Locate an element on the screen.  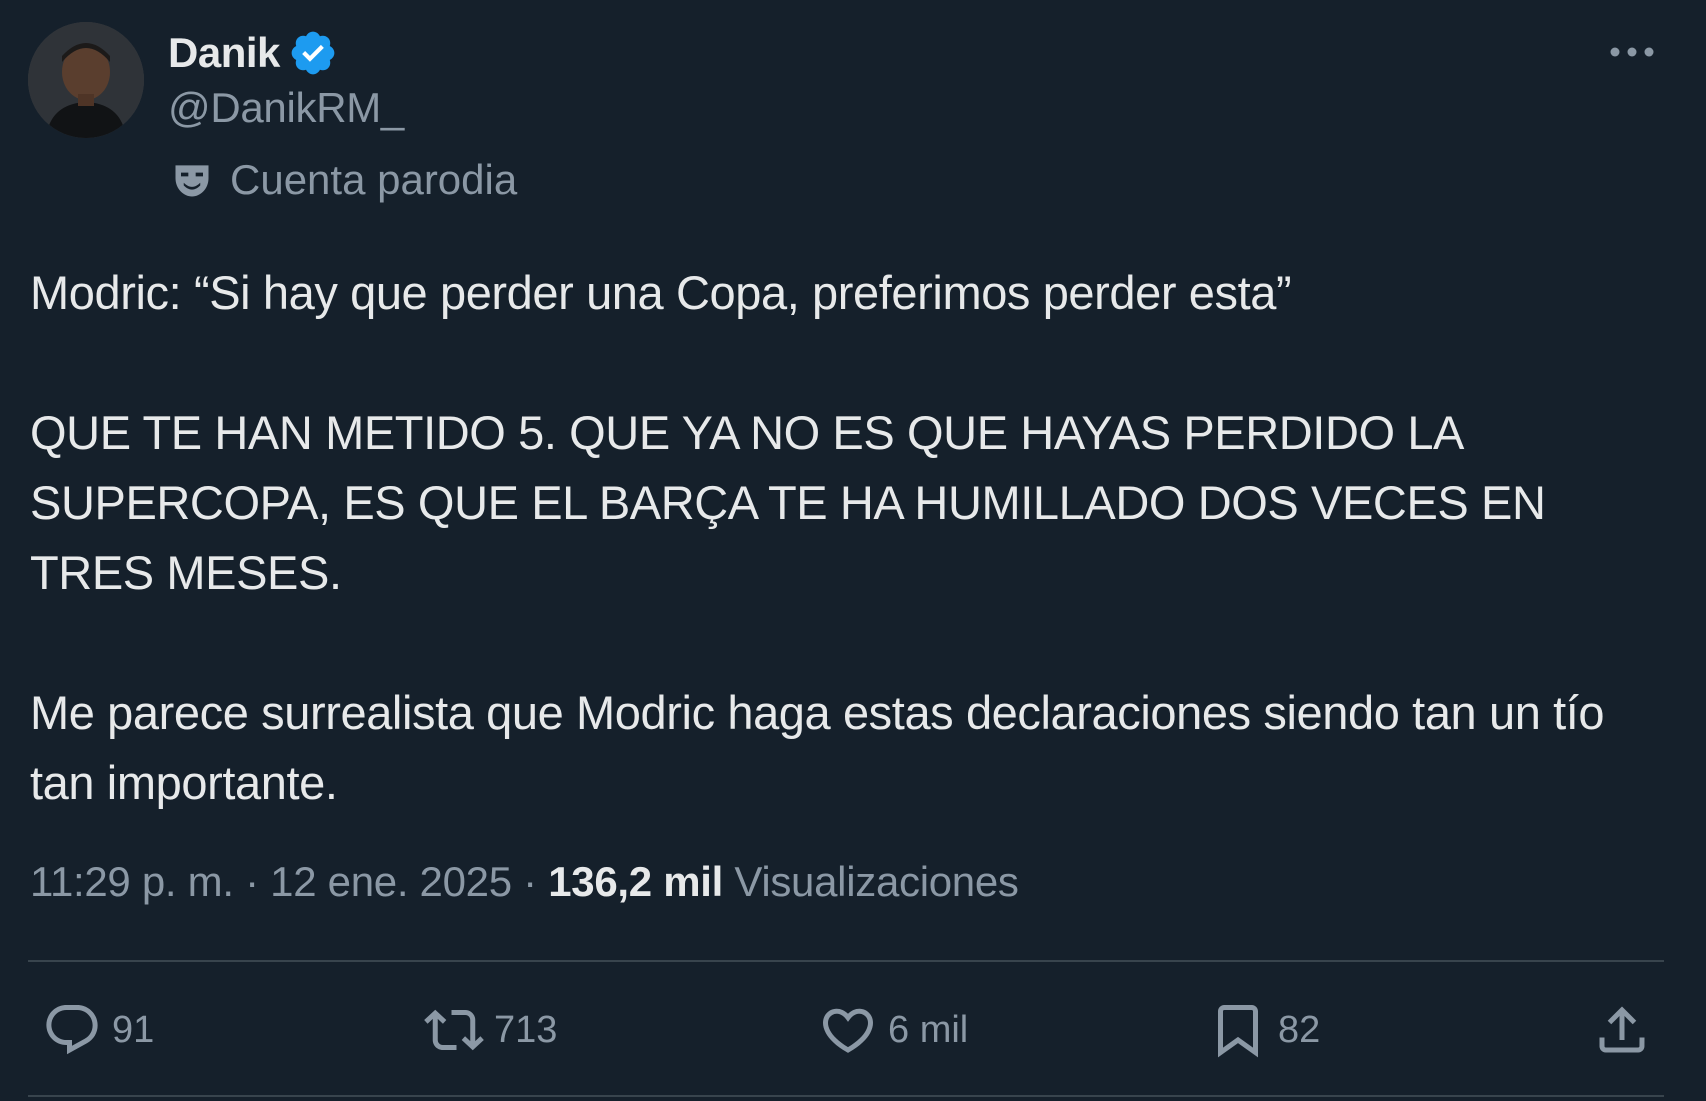
retweet-icon is located at coordinates (454, 1030).